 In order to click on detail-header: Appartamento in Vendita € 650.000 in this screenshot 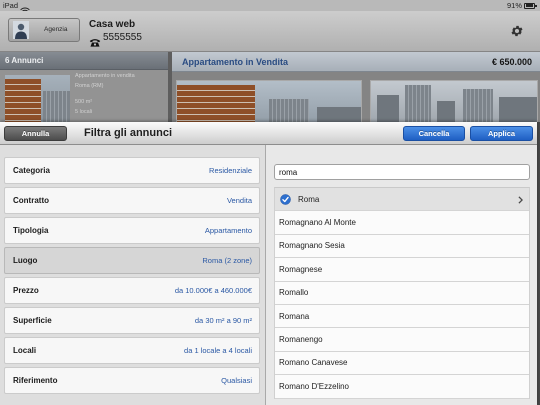, I will do `click(356, 62)`.